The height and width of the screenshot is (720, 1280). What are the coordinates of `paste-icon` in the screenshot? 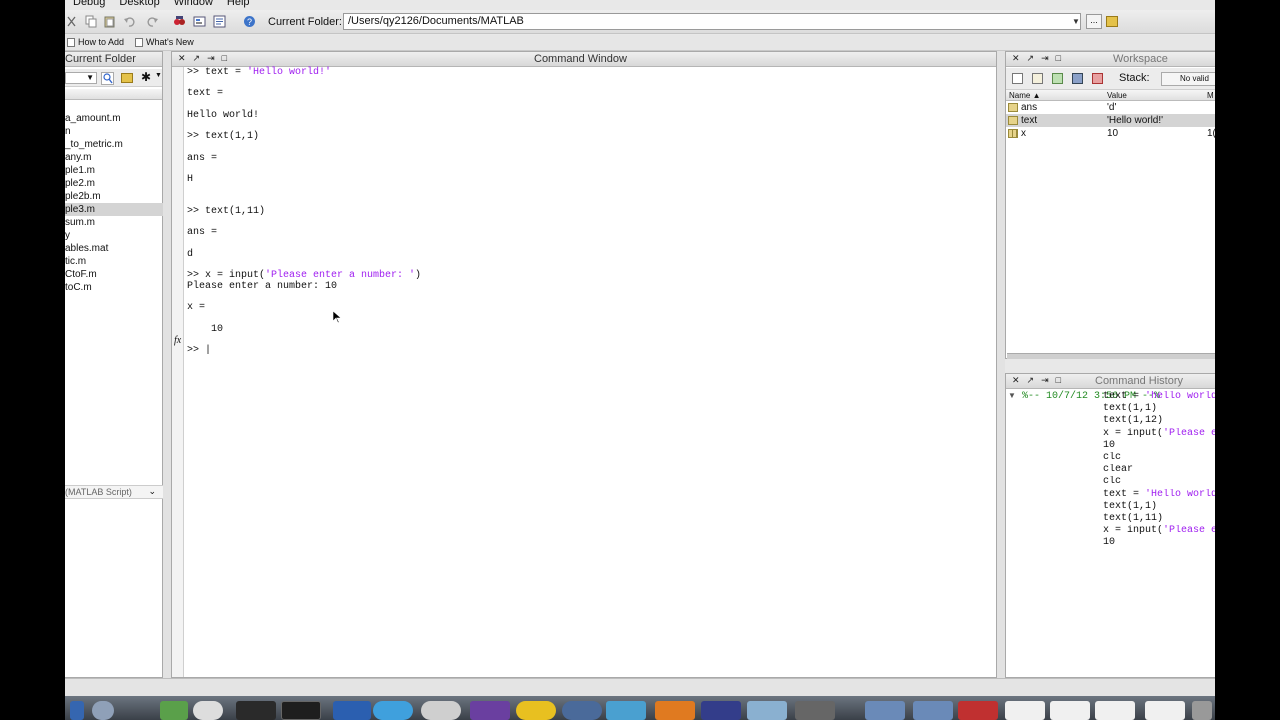 It's located at (109, 21).